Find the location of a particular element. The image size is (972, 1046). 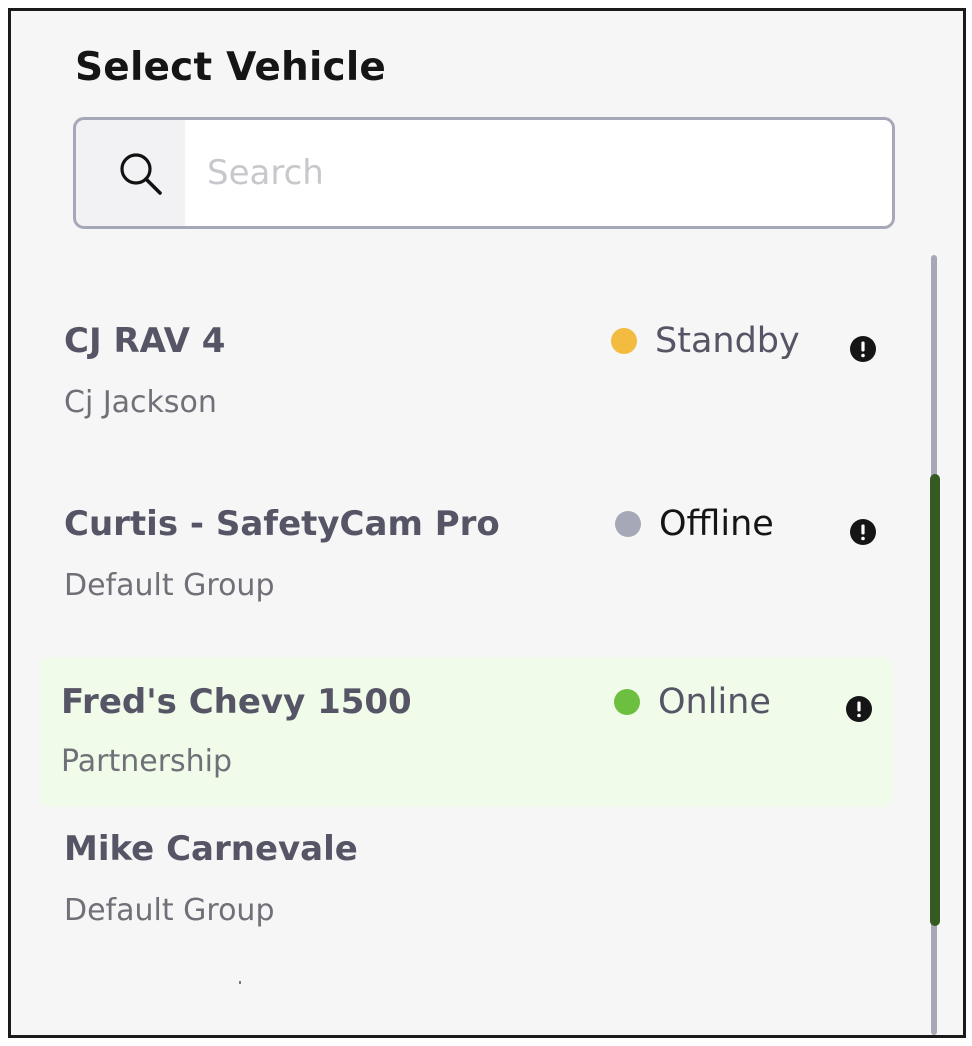

search-input is located at coordinates (538, 173).